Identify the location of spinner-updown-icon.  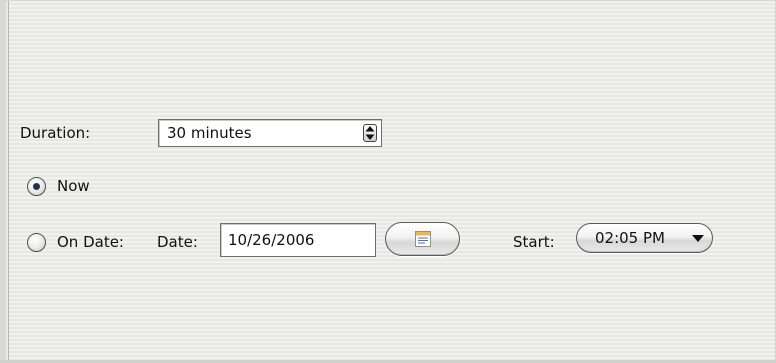
(370, 133).